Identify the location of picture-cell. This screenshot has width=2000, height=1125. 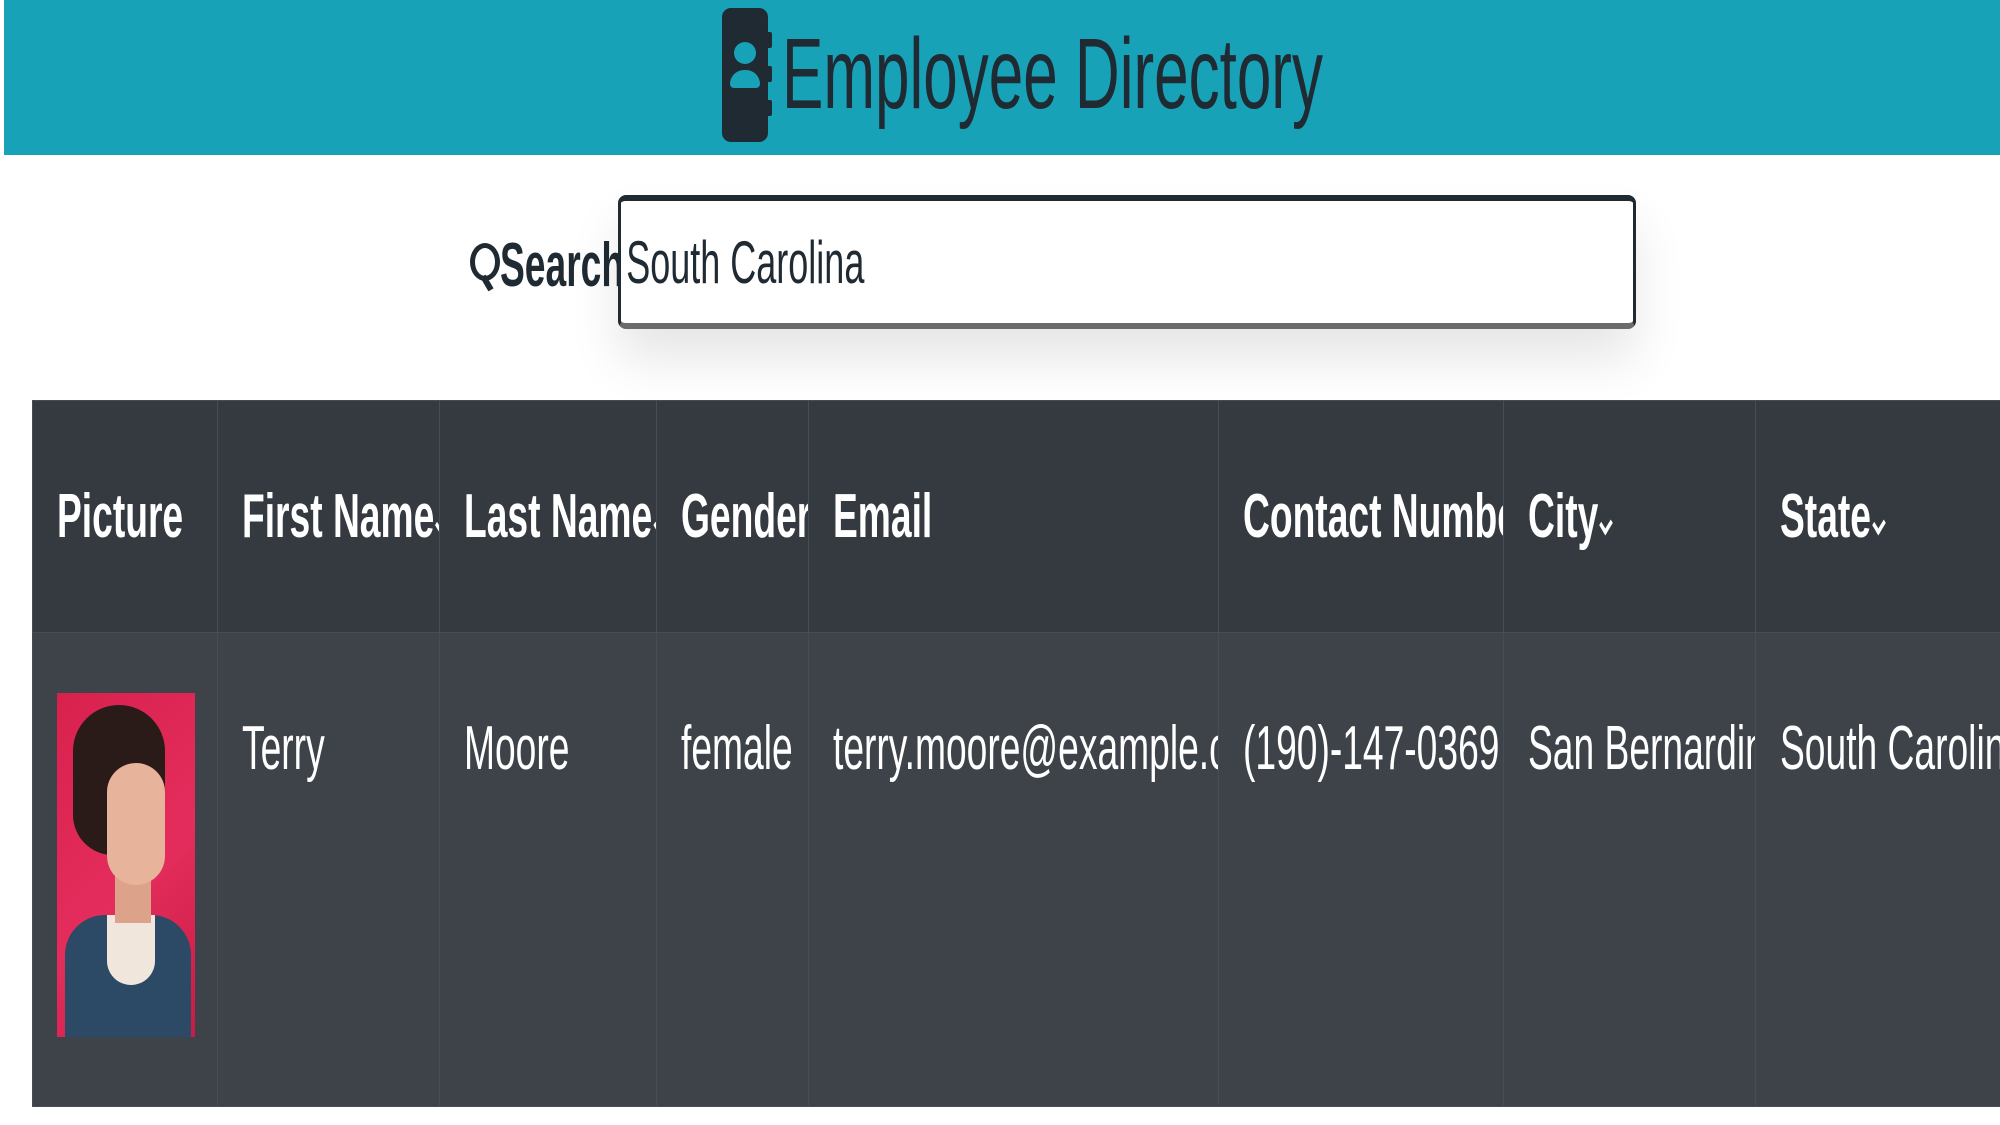
(125, 869).